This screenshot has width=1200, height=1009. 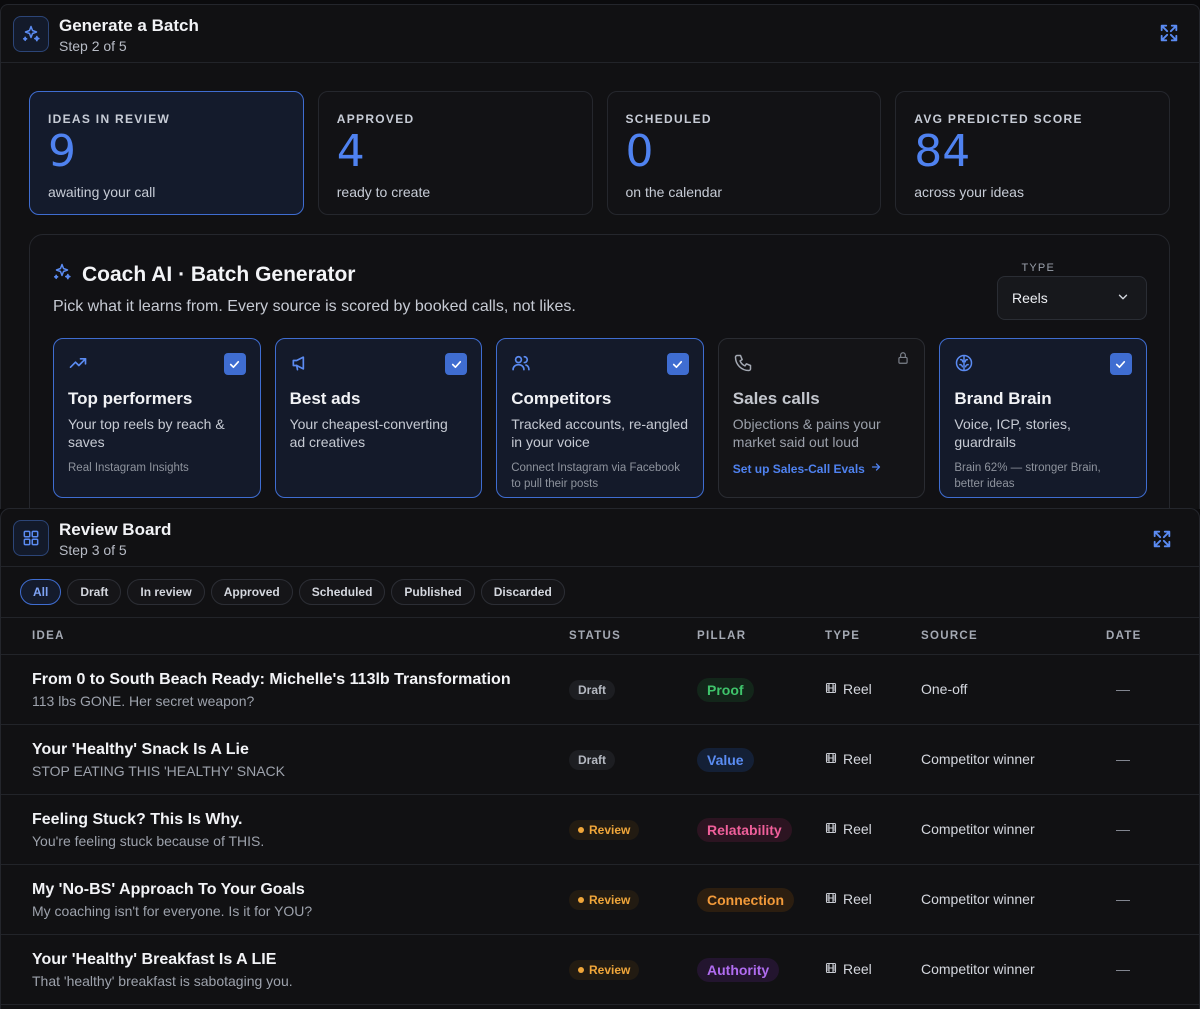 I want to click on source-desc: Voice, ICP, stories, guardrails, so click(x=1012, y=433).